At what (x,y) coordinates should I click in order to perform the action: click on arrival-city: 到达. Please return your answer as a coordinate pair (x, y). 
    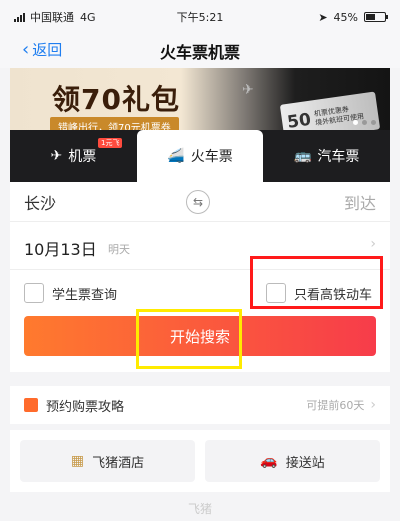
    Looking at the image, I should click on (360, 202).